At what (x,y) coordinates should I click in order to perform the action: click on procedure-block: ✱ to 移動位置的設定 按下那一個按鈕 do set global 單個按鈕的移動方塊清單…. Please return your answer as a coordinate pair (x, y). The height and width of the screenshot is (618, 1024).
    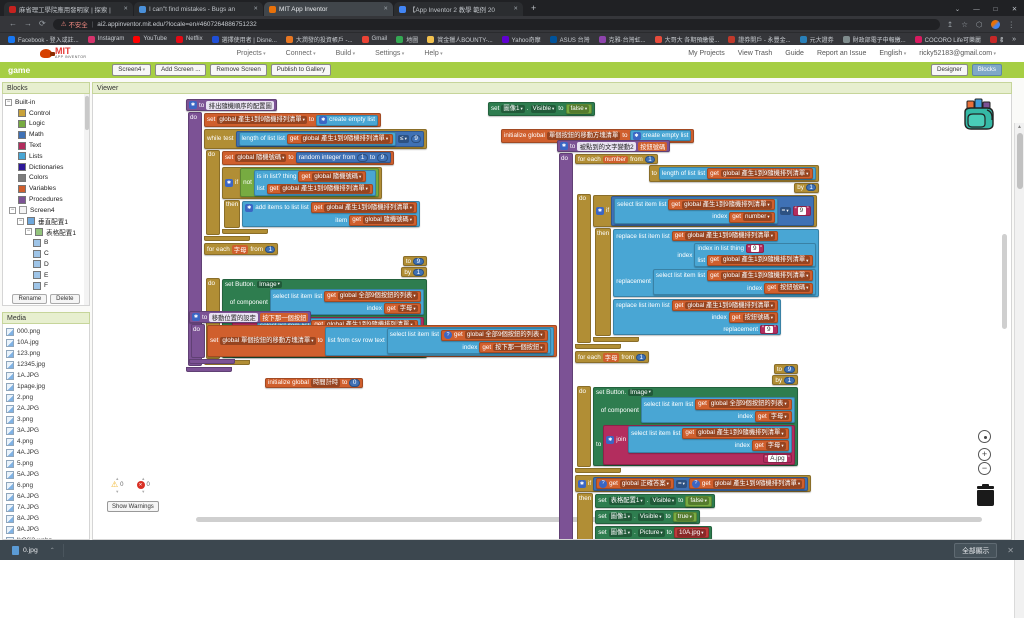
    Looking at the image, I should click on (373, 338).